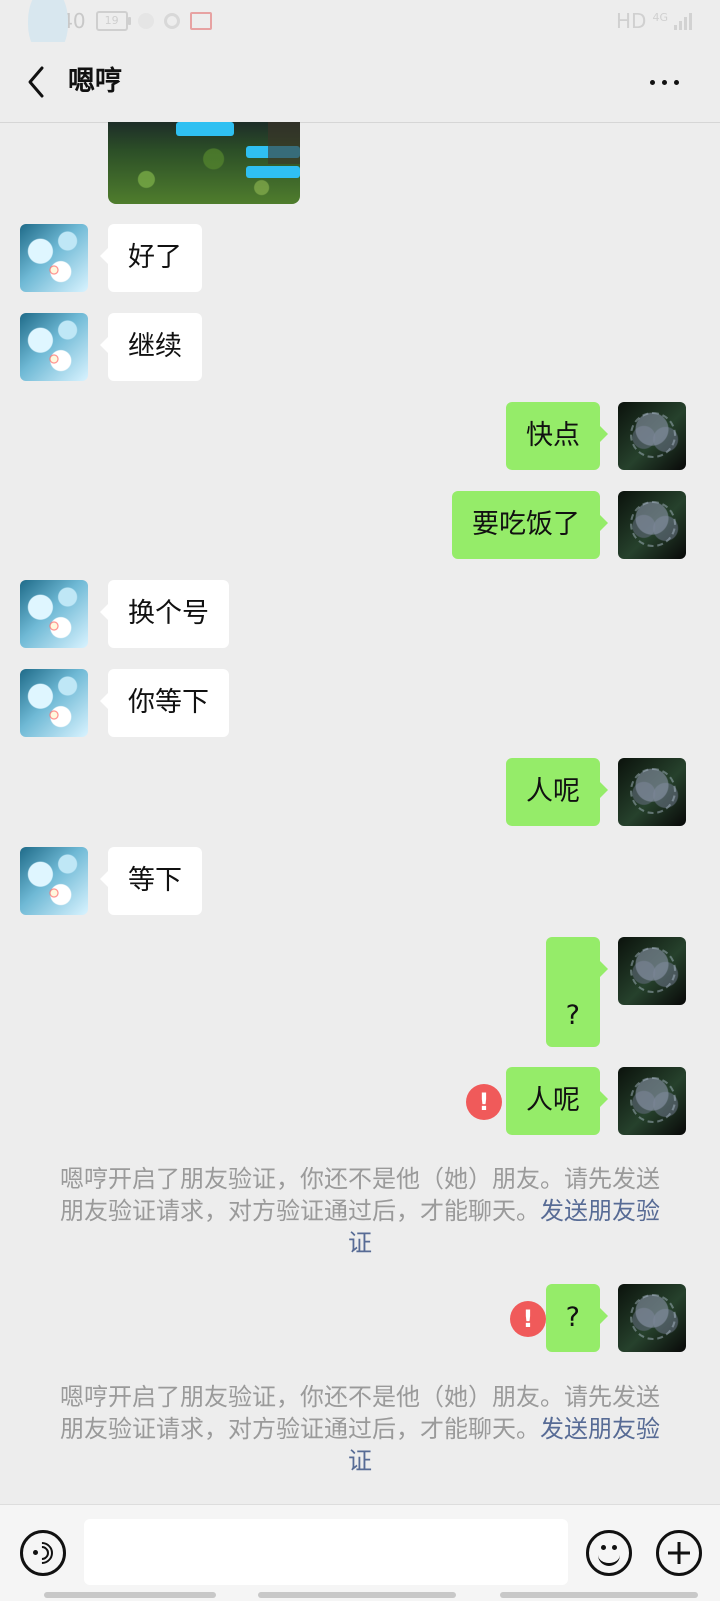 This screenshot has width=720, height=1601. What do you see at coordinates (360, 259) in the screenshot?
I see `message-row: 好了` at bounding box center [360, 259].